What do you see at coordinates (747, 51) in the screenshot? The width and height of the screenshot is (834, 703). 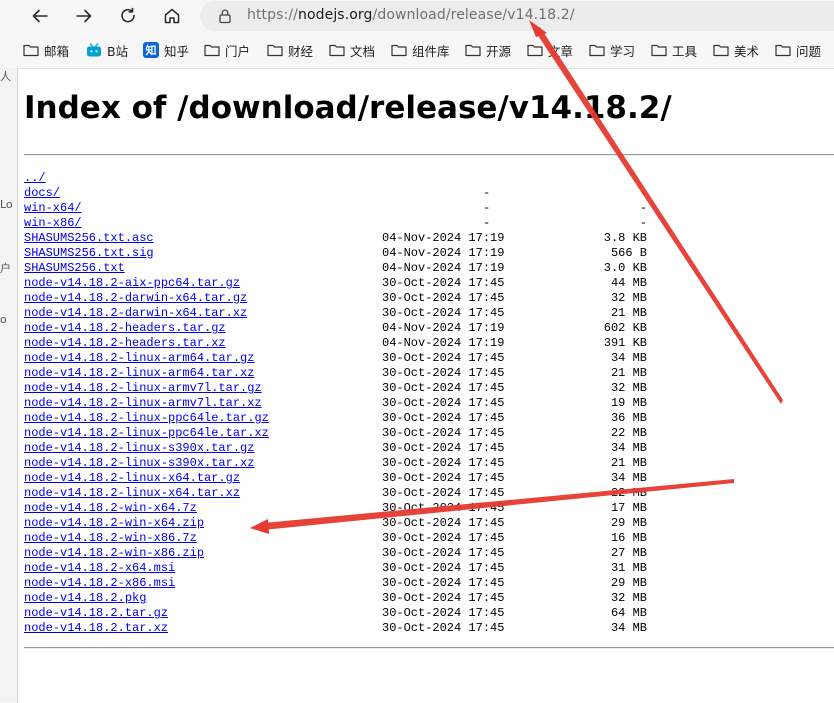 I see `bookmark-label: 美术` at bounding box center [747, 51].